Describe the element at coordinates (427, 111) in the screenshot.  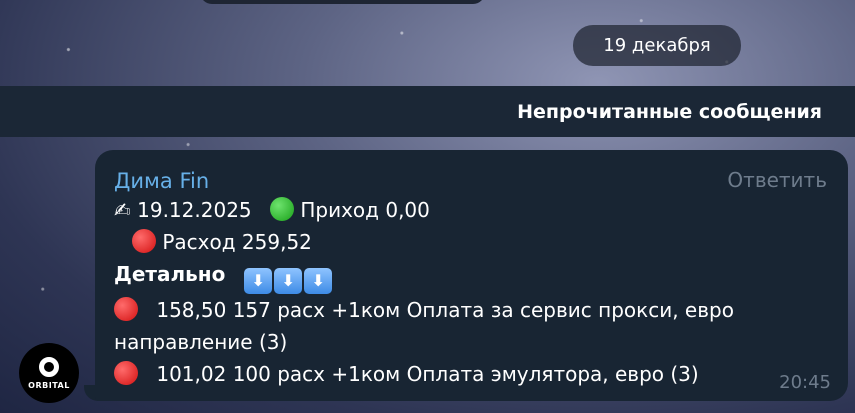
I see `unread-messages-banner: Непрочитанные сообщения` at that location.